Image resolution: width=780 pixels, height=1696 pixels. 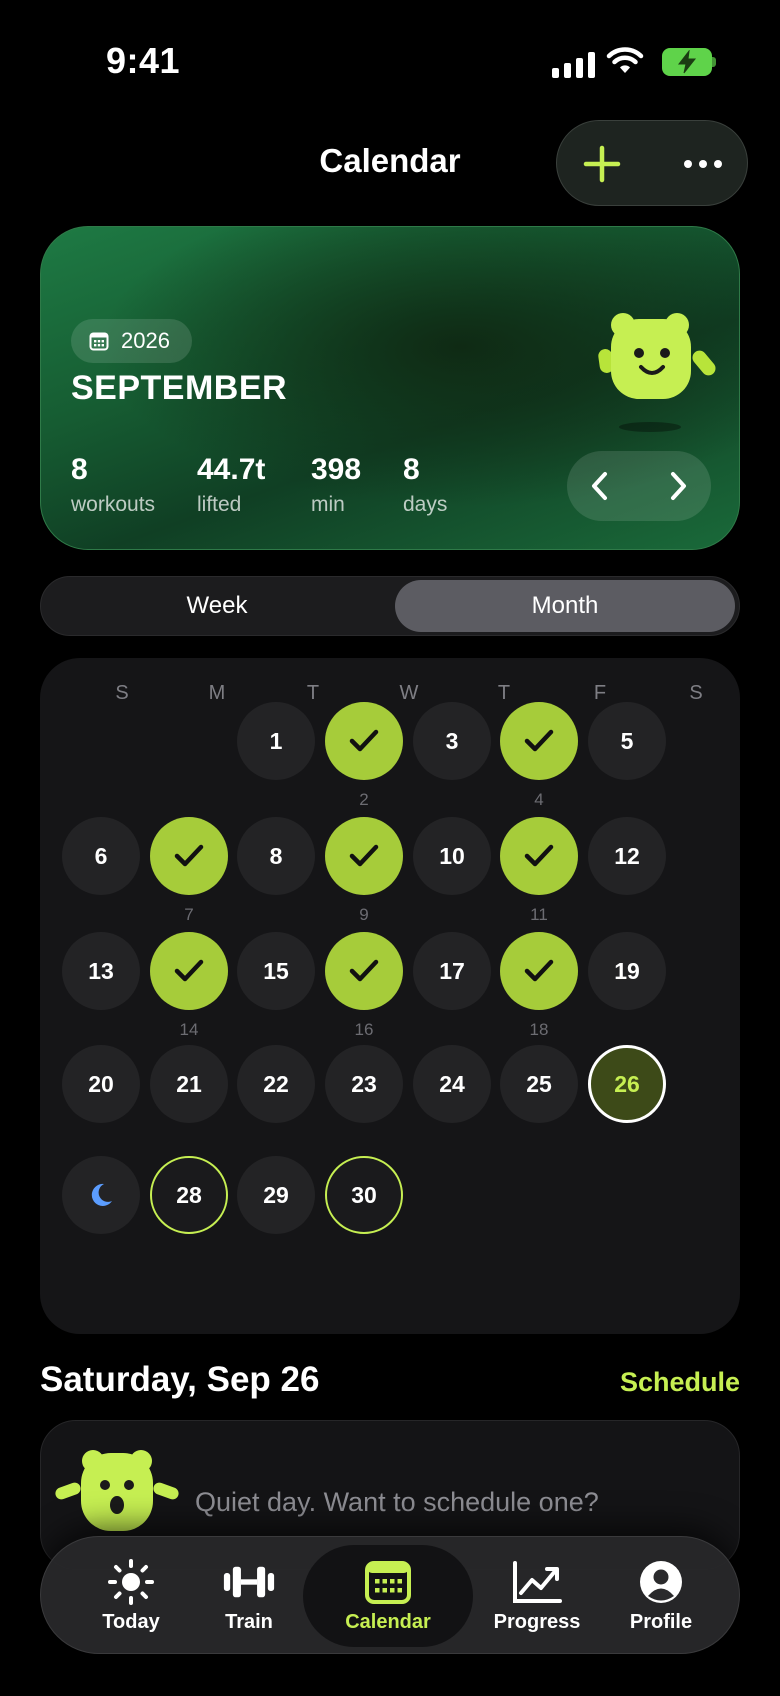 I want to click on more-options-button, so click(x=703, y=164).